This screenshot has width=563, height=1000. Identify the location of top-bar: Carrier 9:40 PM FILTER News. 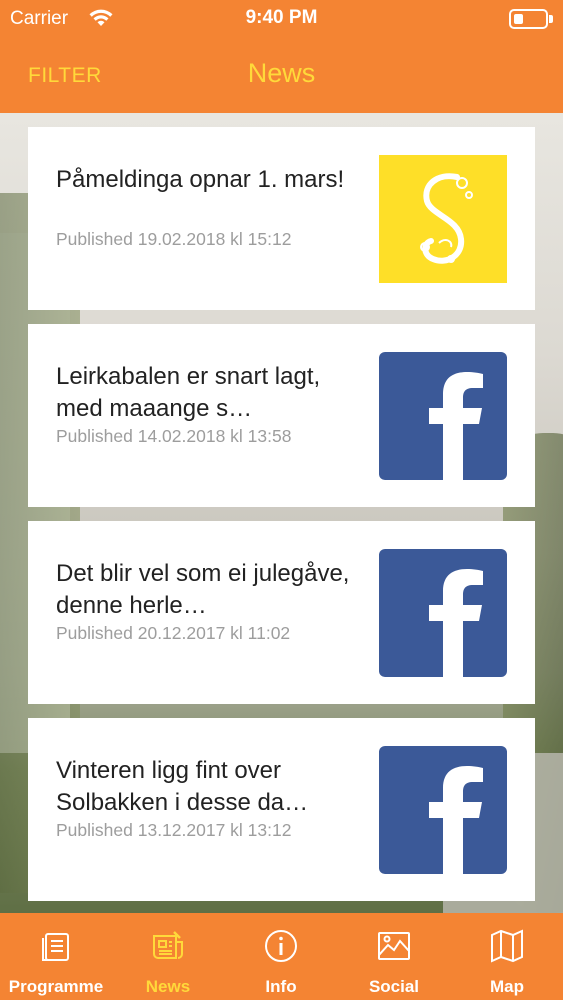
(281, 56).